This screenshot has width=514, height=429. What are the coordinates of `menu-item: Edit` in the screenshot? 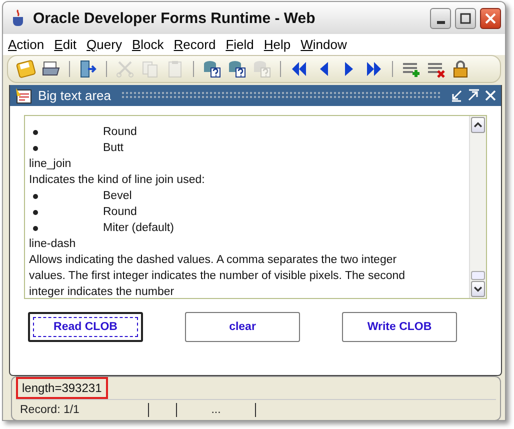 It's located at (65, 44).